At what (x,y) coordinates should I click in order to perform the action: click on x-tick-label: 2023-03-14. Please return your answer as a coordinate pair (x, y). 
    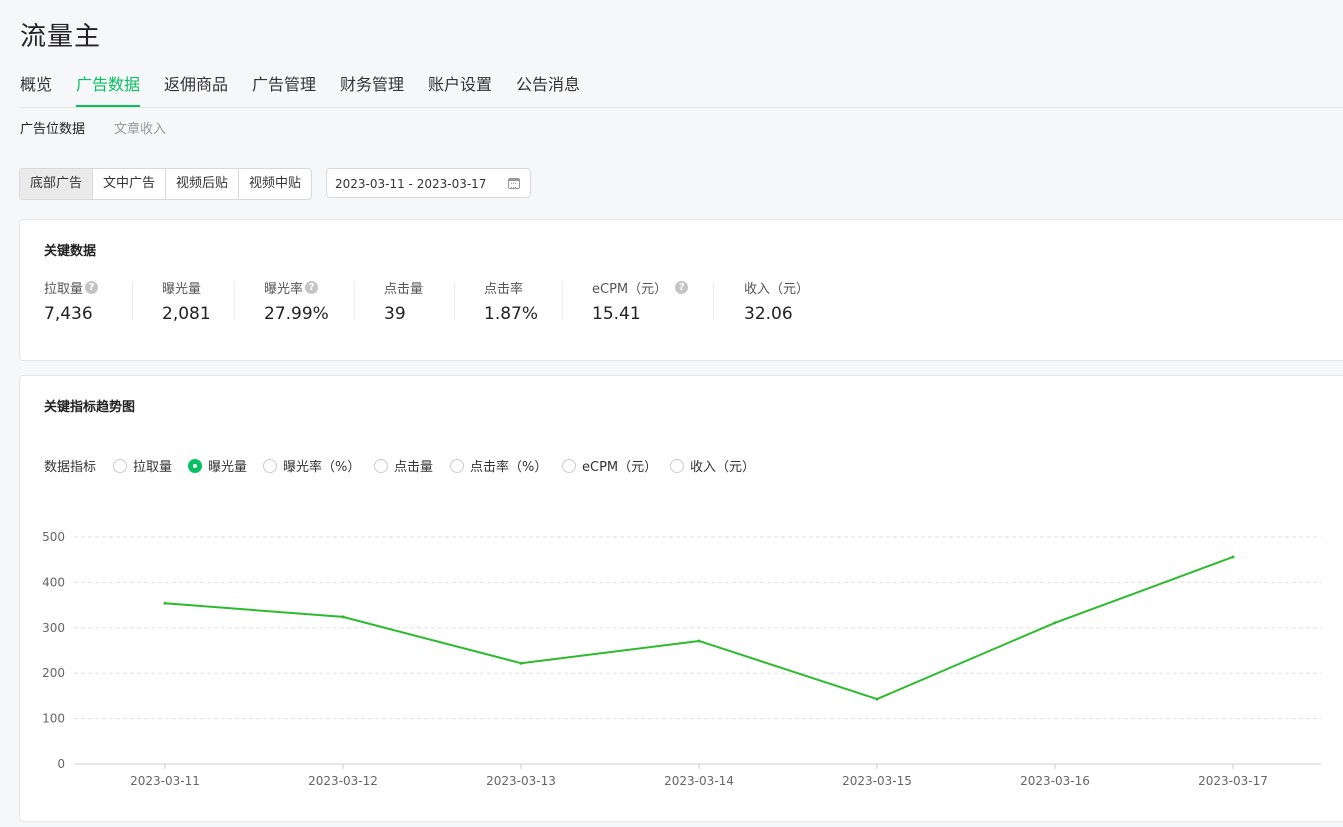
    Looking at the image, I should click on (699, 781).